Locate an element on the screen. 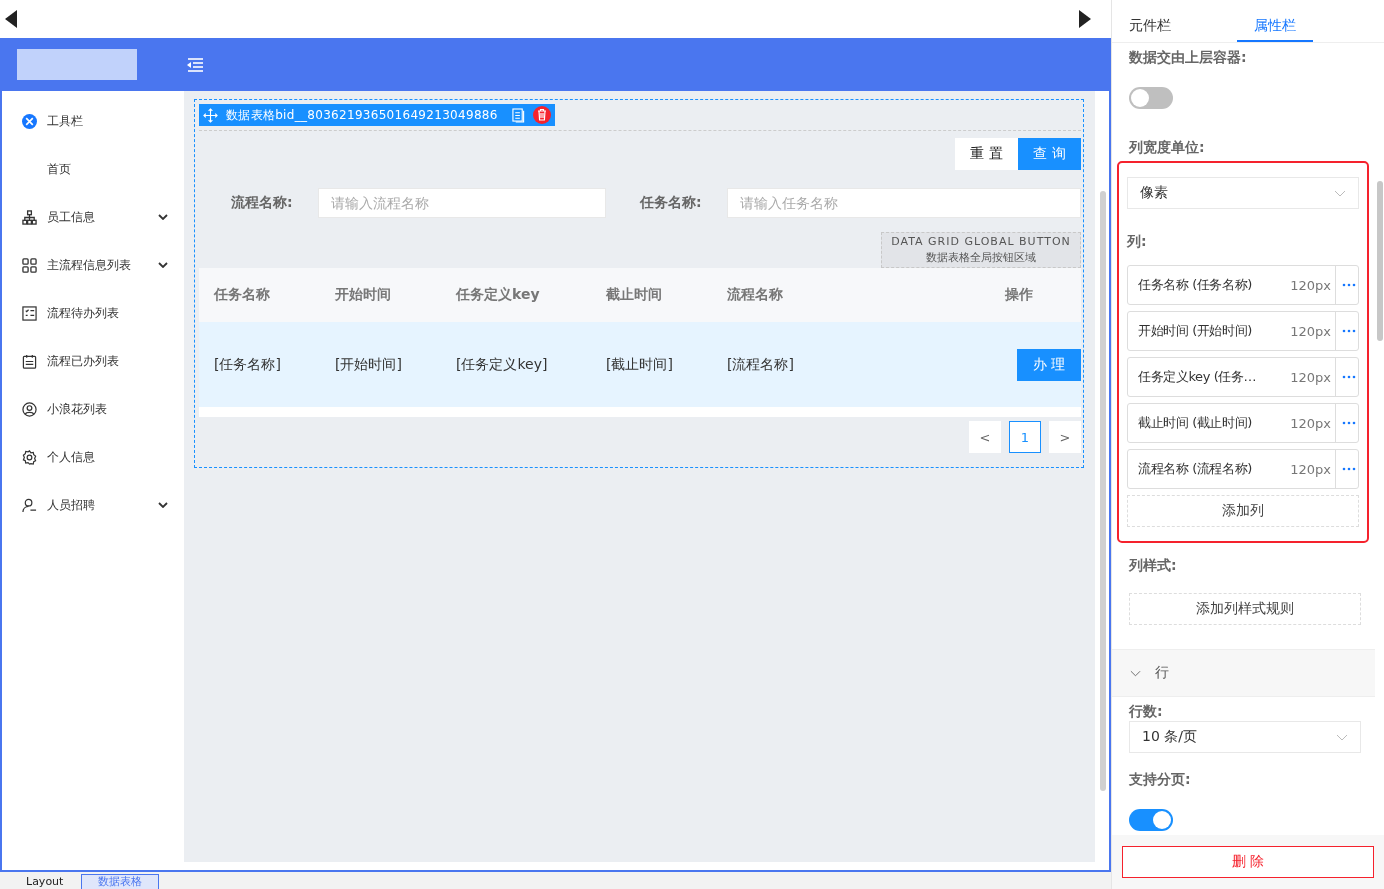 The image size is (1384, 889). column-item: 截止时间 (截止时间) 120px is located at coordinates (1243, 423).